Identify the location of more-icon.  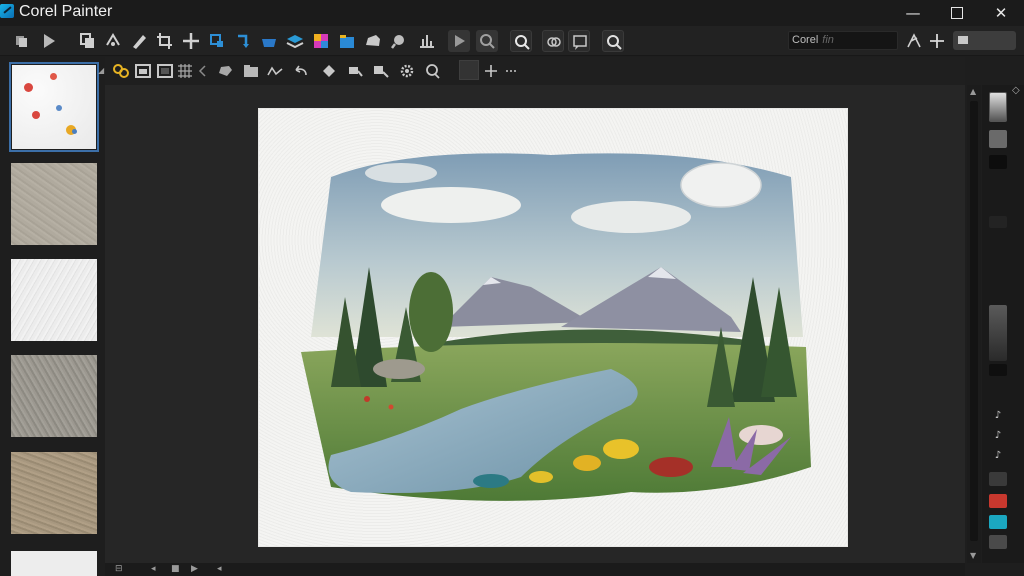
(511, 71).